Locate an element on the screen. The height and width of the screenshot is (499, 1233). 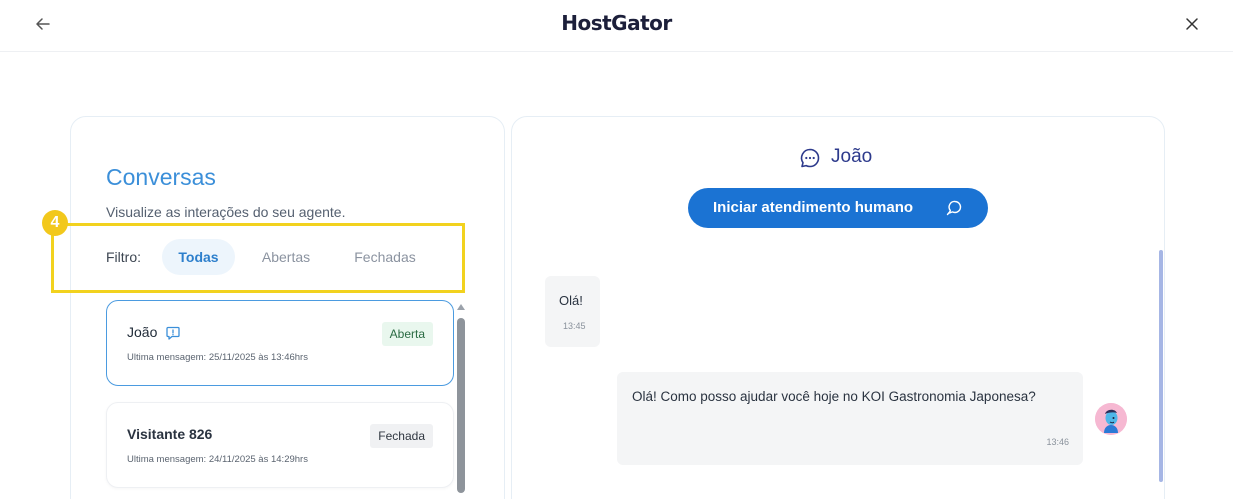
incoming-message: Olá! 13:45 is located at coordinates (572, 311).